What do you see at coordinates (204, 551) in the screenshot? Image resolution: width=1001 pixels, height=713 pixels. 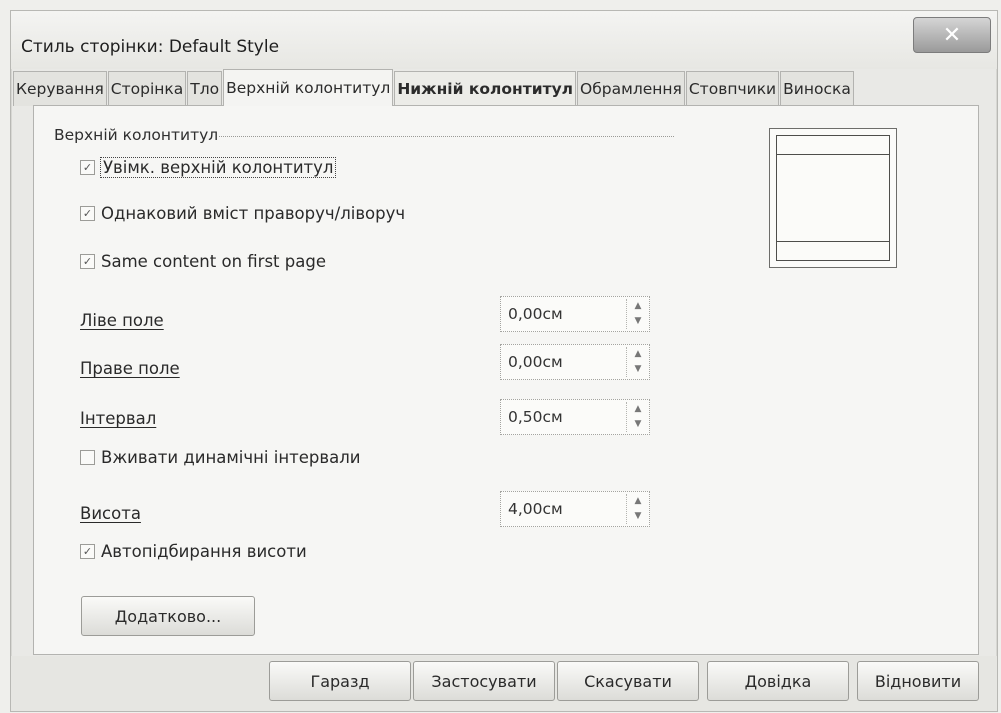 I see `autofit-height-label: Автопідбирання висоти` at bounding box center [204, 551].